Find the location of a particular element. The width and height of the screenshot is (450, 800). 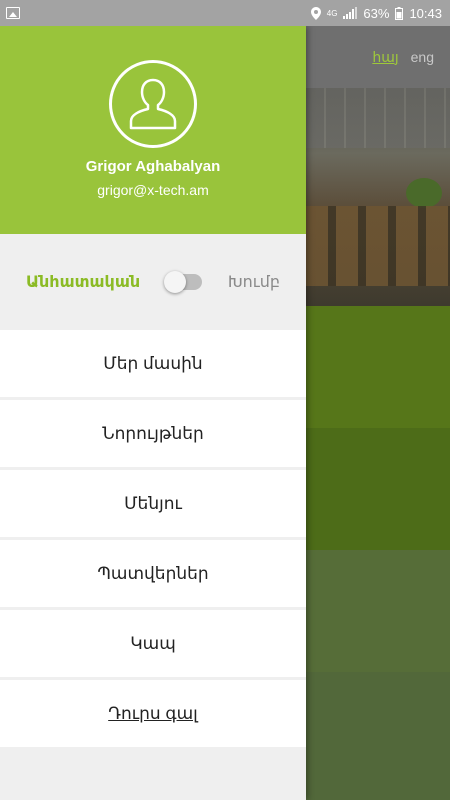

restaurant-photo is located at coordinates (378, 197).